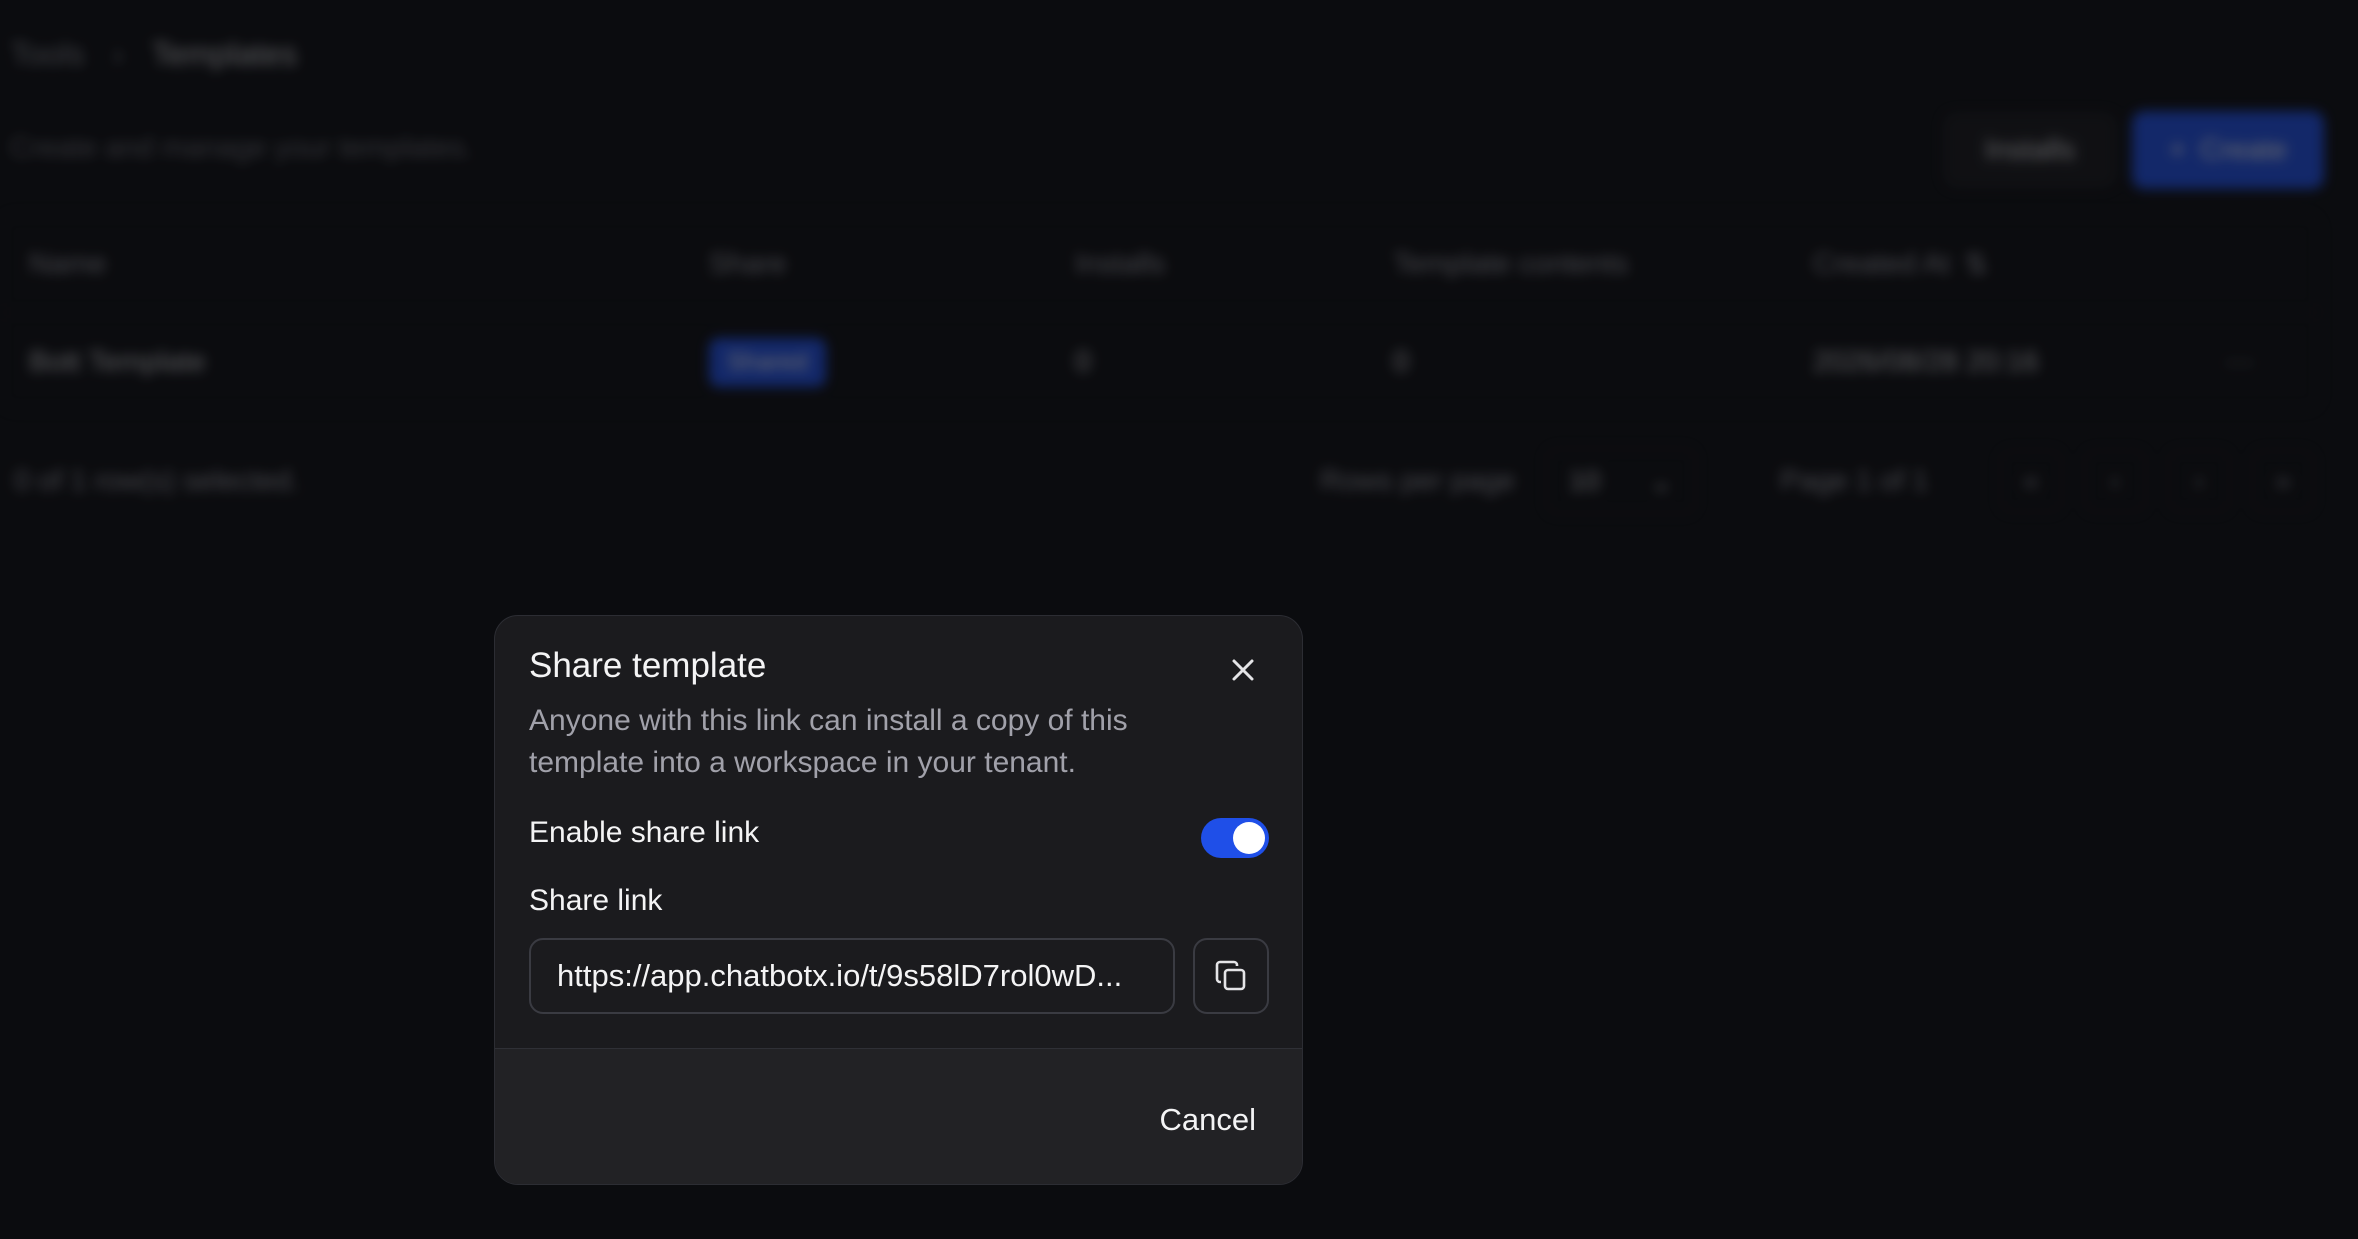 This screenshot has height=1239, width=2358. What do you see at coordinates (644, 832) in the screenshot?
I see `enable-share-link-label: Enable share link` at bounding box center [644, 832].